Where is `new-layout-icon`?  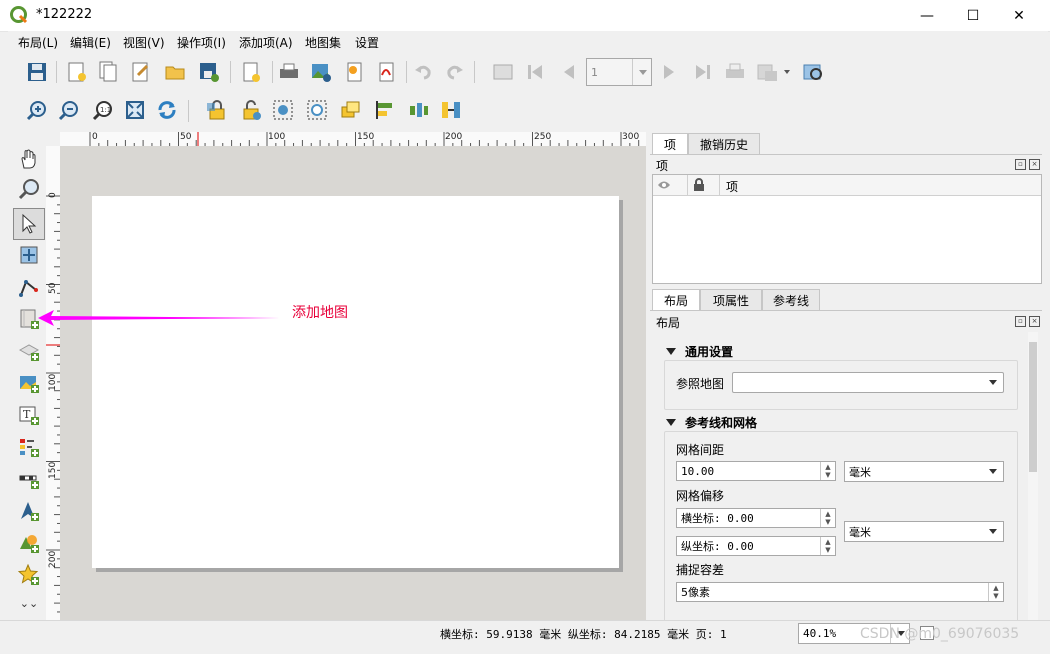
new-layout-icon is located at coordinates (77, 72).